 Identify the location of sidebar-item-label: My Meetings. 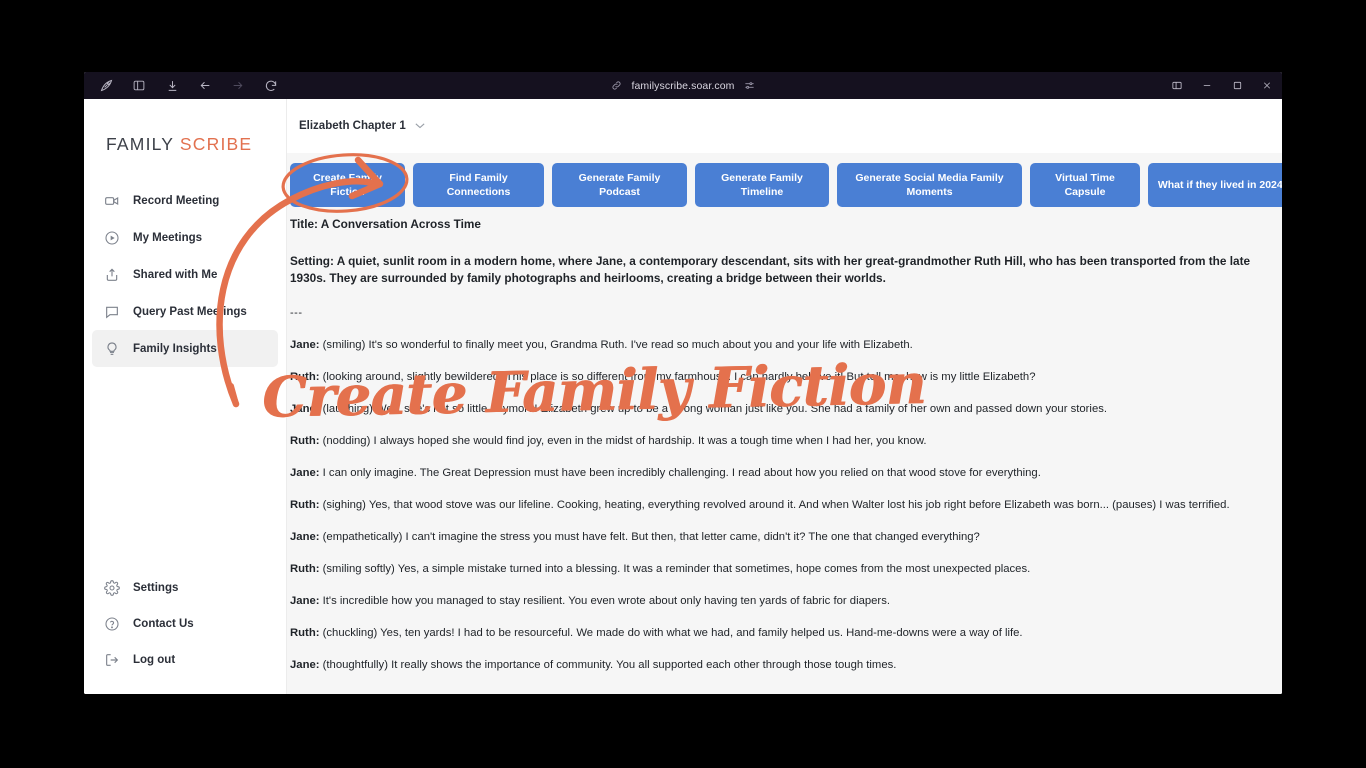
(168, 237).